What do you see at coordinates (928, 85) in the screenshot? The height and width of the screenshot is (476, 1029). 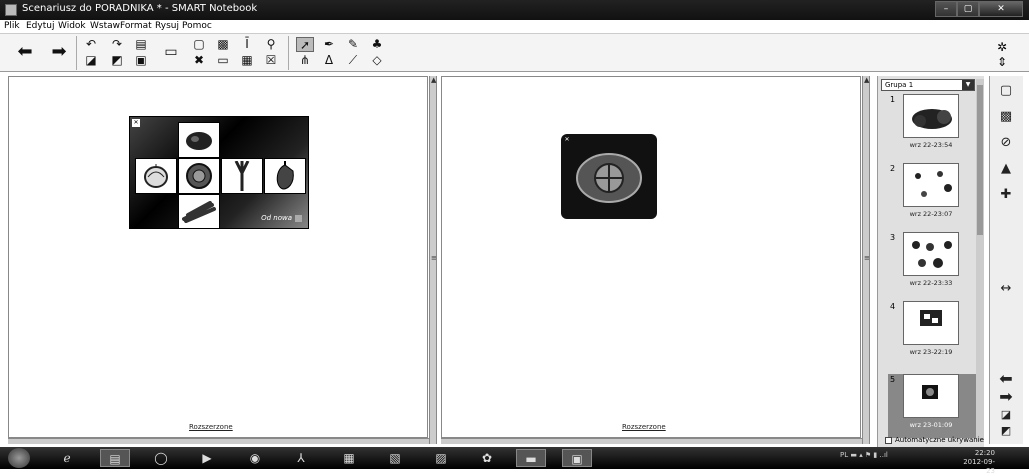 I see `group-select: Grupa 1 ▼` at bounding box center [928, 85].